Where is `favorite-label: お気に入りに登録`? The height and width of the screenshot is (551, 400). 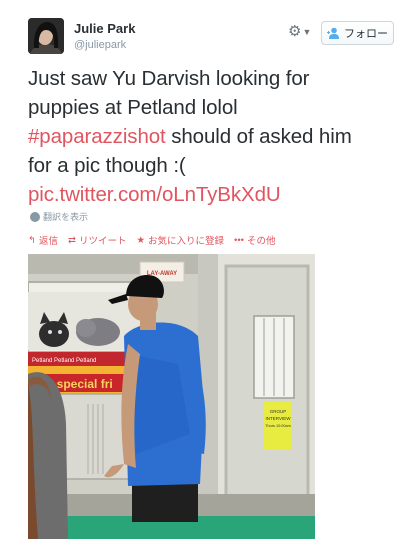 favorite-label: お気に入りに登録 is located at coordinates (186, 241).